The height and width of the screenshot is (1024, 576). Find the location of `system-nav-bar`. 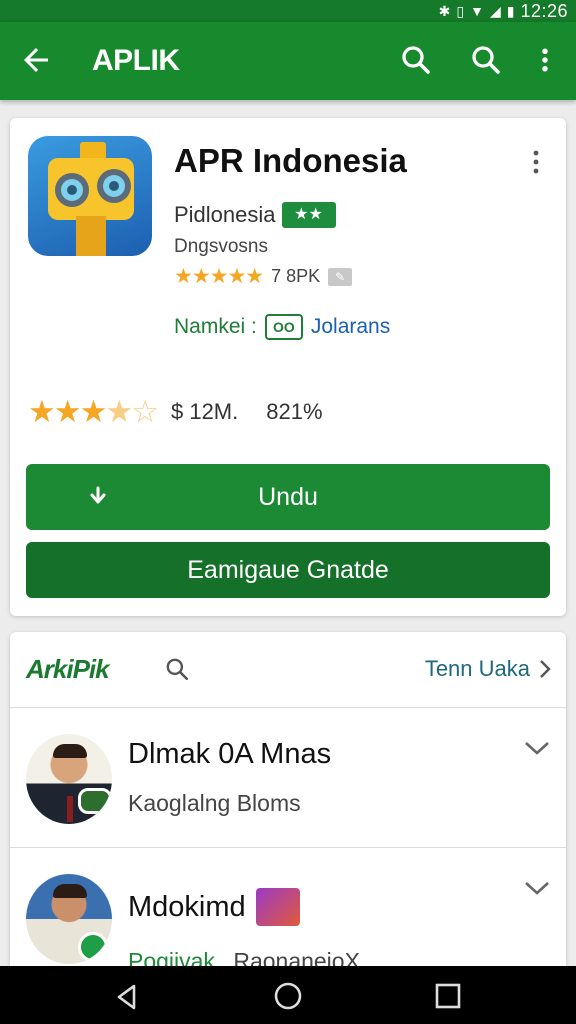

system-nav-bar is located at coordinates (288, 995).